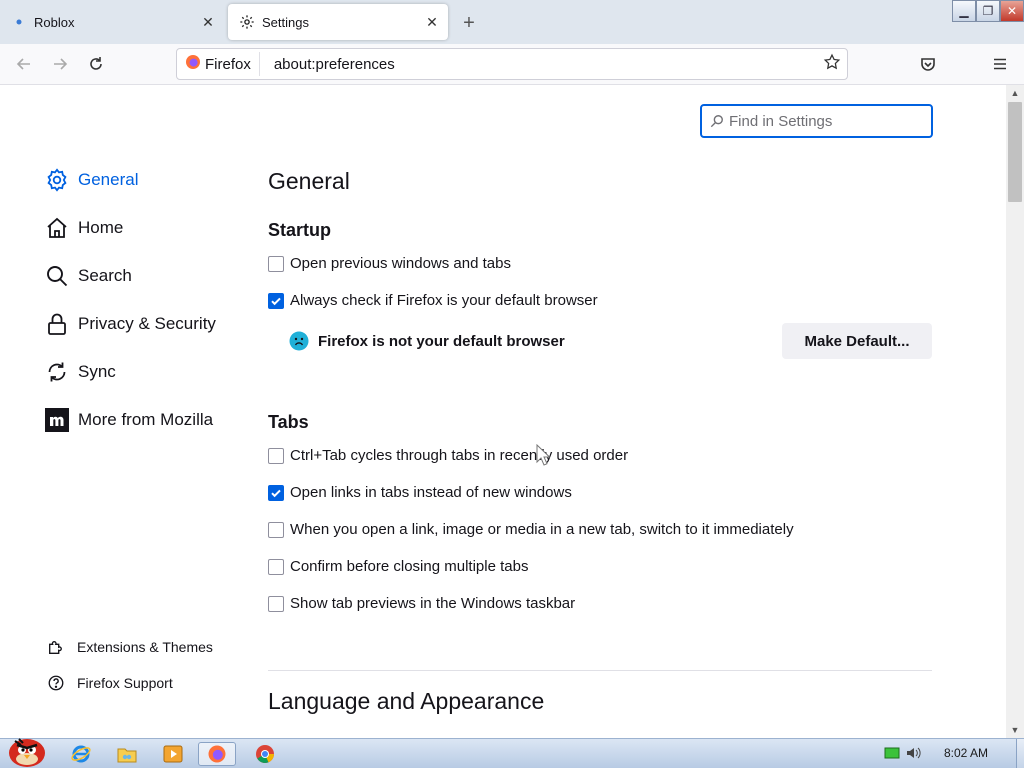 The width and height of the screenshot is (1024, 768). What do you see at coordinates (173, 754) in the screenshot?
I see `media-player-icon` at bounding box center [173, 754].